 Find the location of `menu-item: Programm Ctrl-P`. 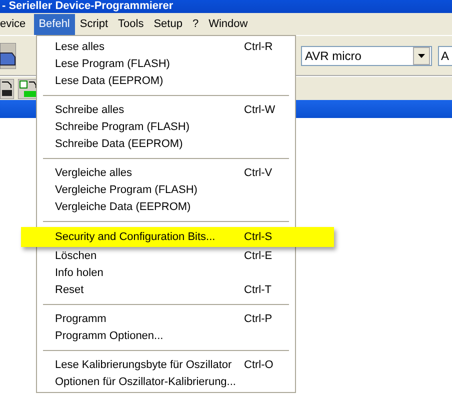

menu-item: Programm Ctrl-P is located at coordinates (166, 318).